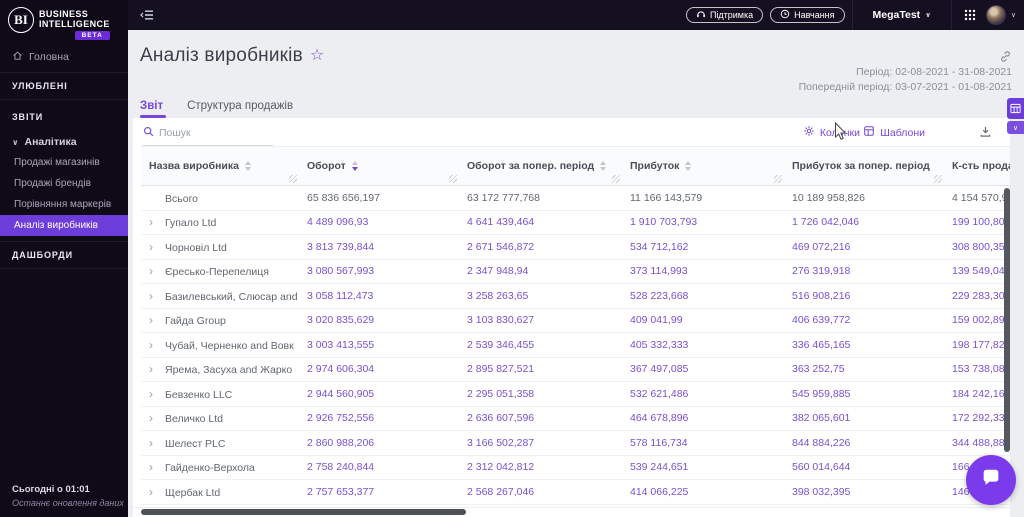  I want to click on value-cell: 184 242,169, so click(977, 394).